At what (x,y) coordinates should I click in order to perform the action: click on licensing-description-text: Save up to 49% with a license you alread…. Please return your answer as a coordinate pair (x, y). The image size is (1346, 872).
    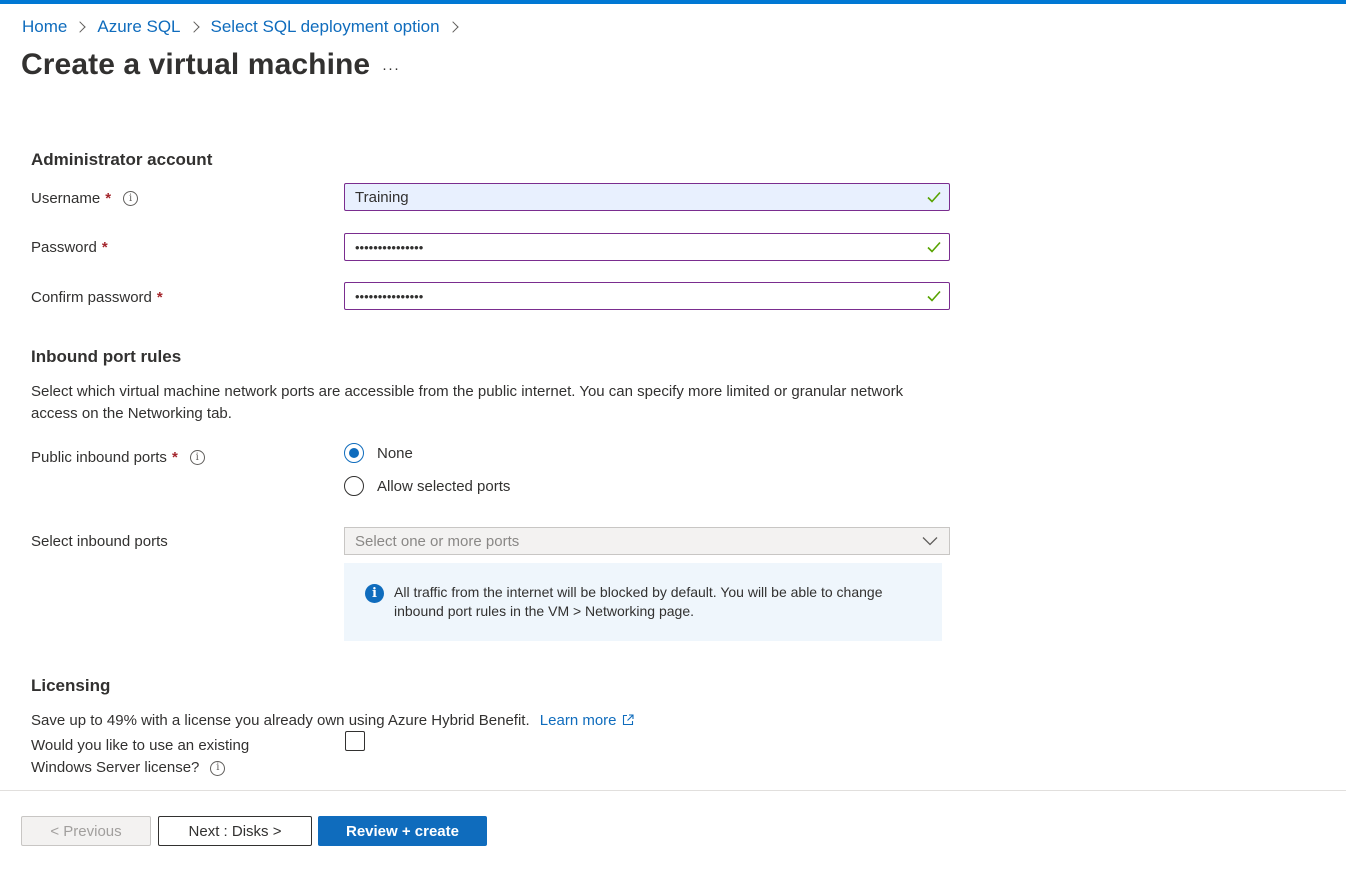
    Looking at the image, I should click on (280, 720).